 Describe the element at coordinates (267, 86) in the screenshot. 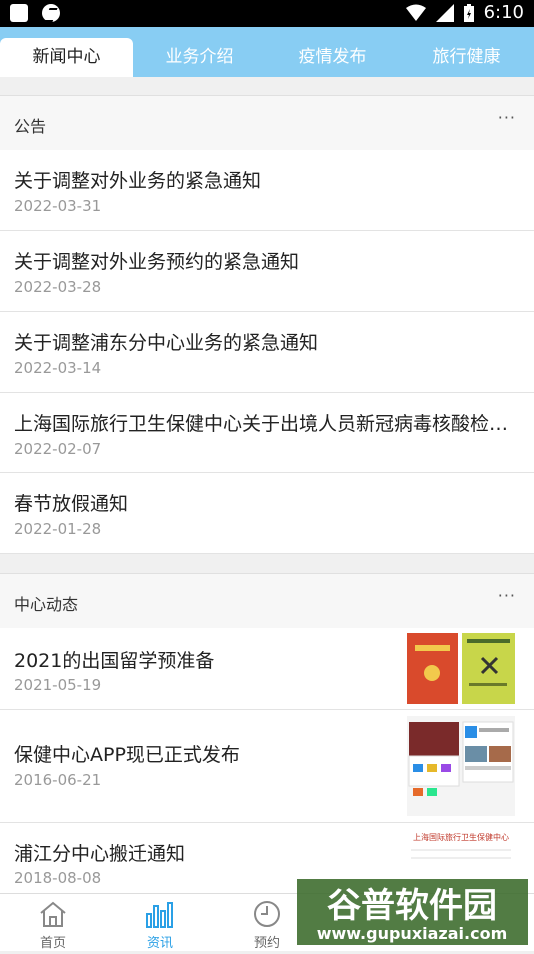

I see `tab-divider` at that location.